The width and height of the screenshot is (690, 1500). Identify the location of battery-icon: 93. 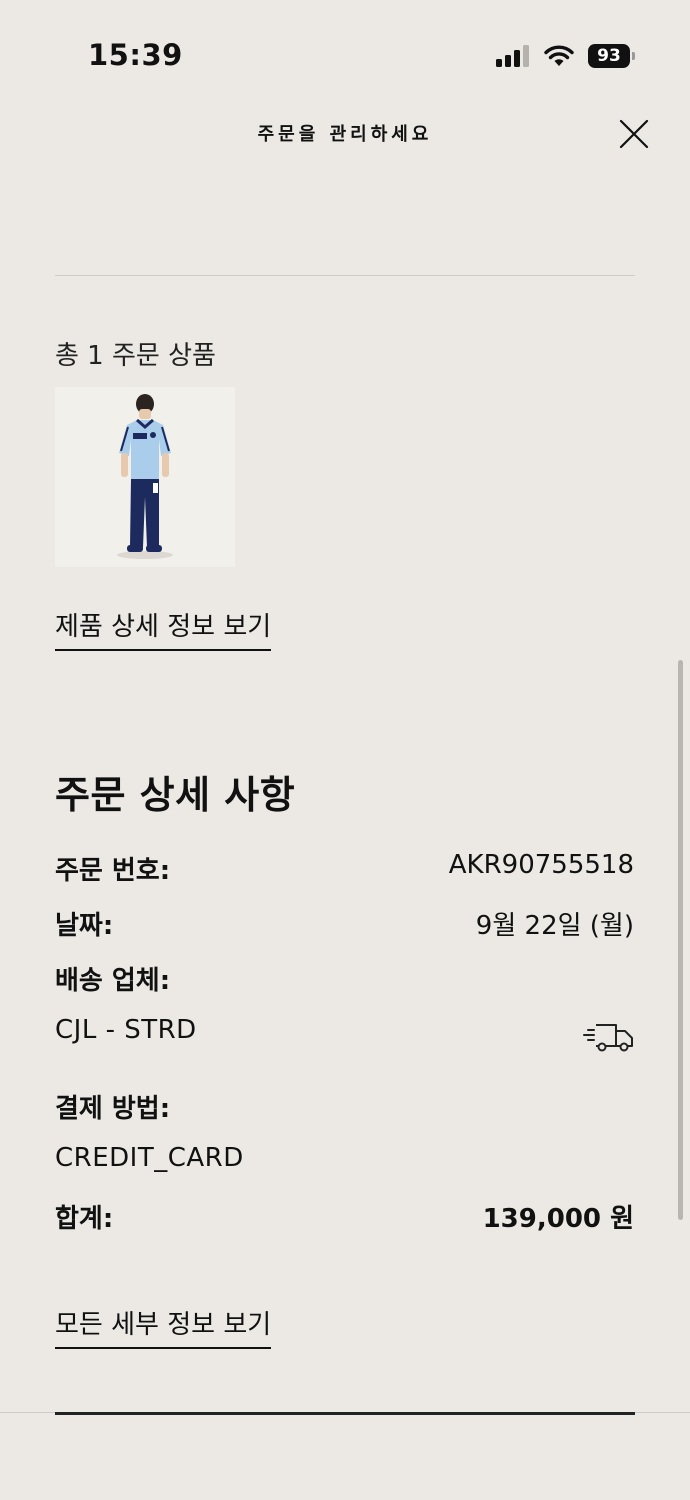
(611, 56).